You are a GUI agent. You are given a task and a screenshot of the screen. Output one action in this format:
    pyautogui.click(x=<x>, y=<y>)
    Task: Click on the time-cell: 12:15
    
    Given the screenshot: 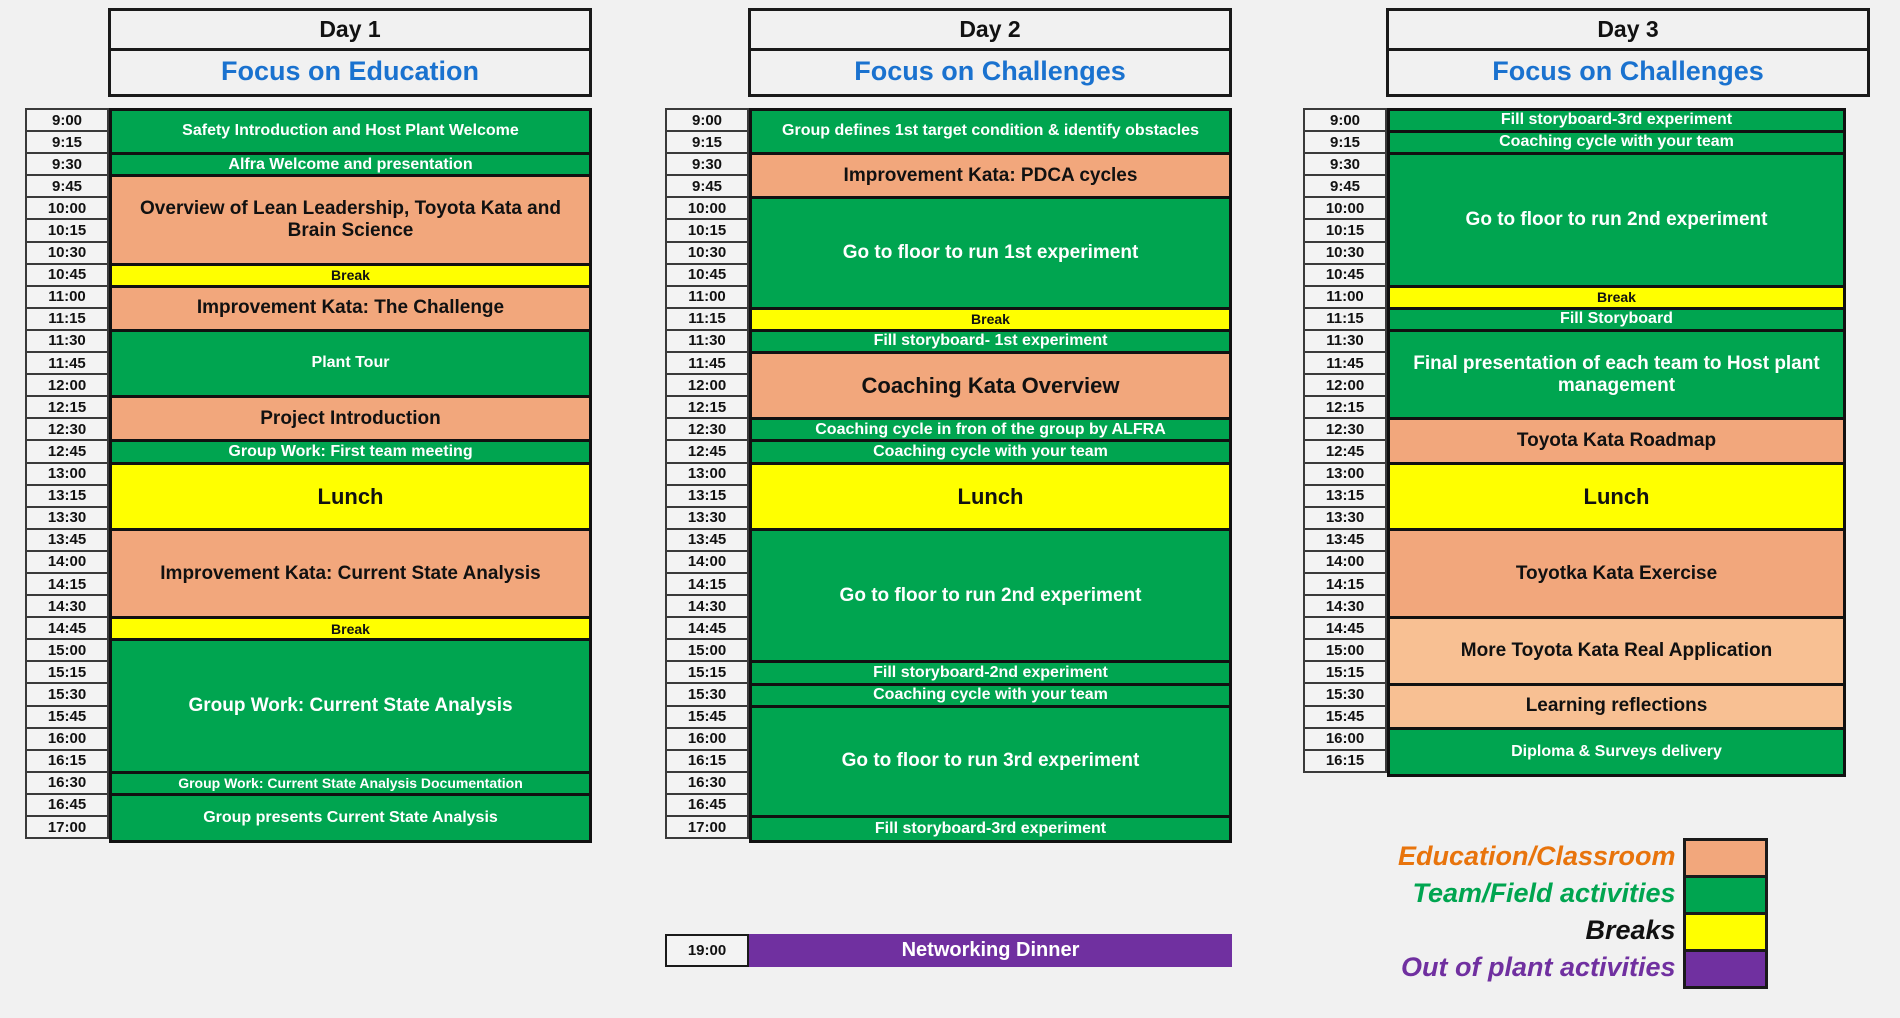 What is the action you would take?
    pyautogui.click(x=1345, y=408)
    